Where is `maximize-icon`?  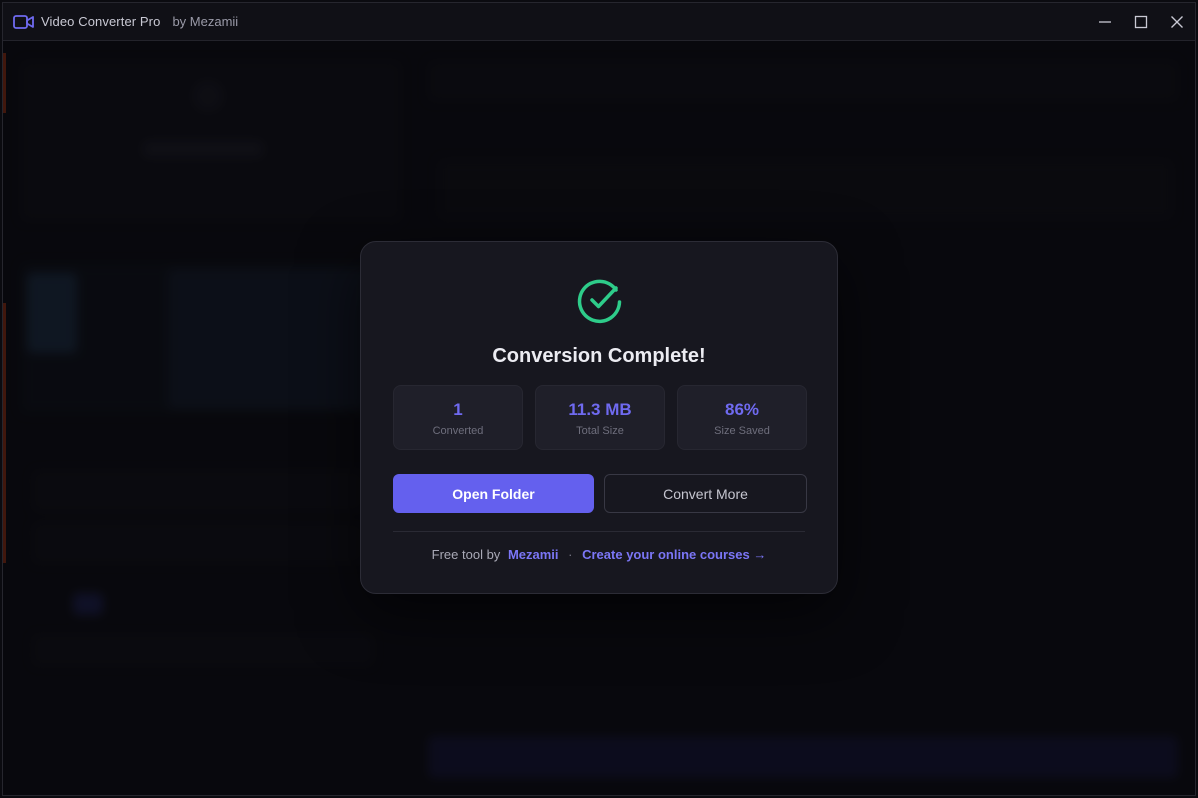
maximize-icon is located at coordinates (1141, 21).